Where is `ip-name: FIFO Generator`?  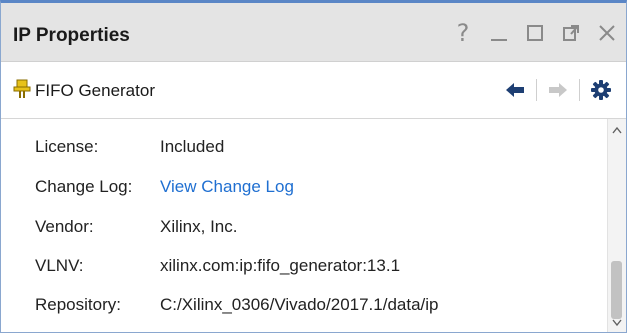
ip-name: FIFO Generator is located at coordinates (95, 90).